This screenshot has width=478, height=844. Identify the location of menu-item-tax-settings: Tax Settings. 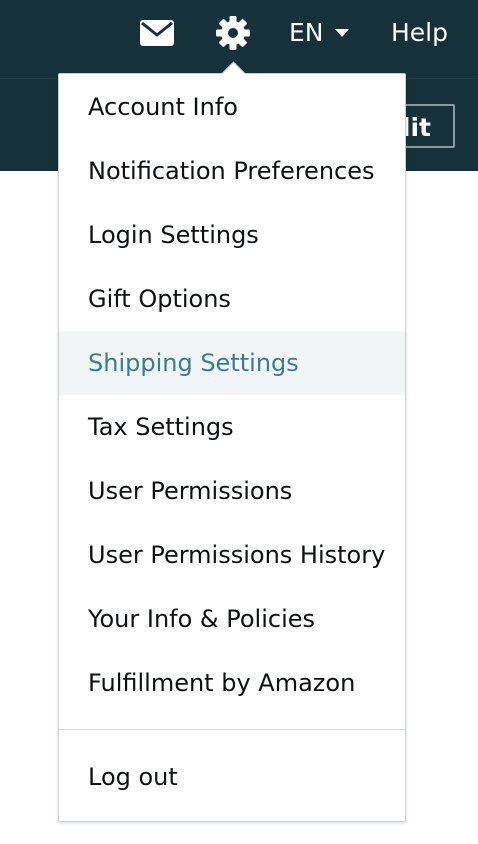
(232, 427).